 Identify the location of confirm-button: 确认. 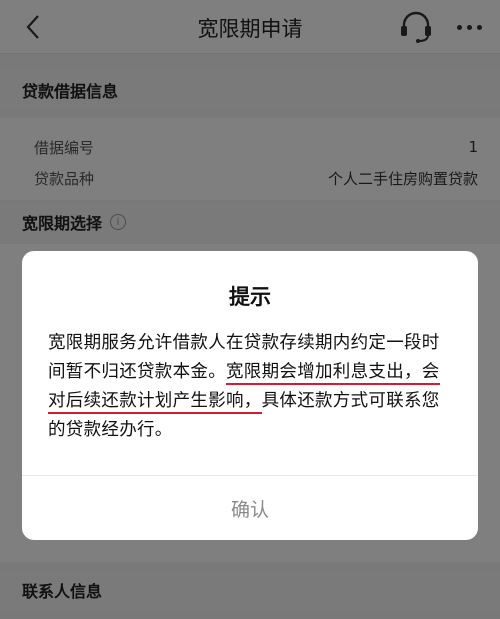
(250, 508).